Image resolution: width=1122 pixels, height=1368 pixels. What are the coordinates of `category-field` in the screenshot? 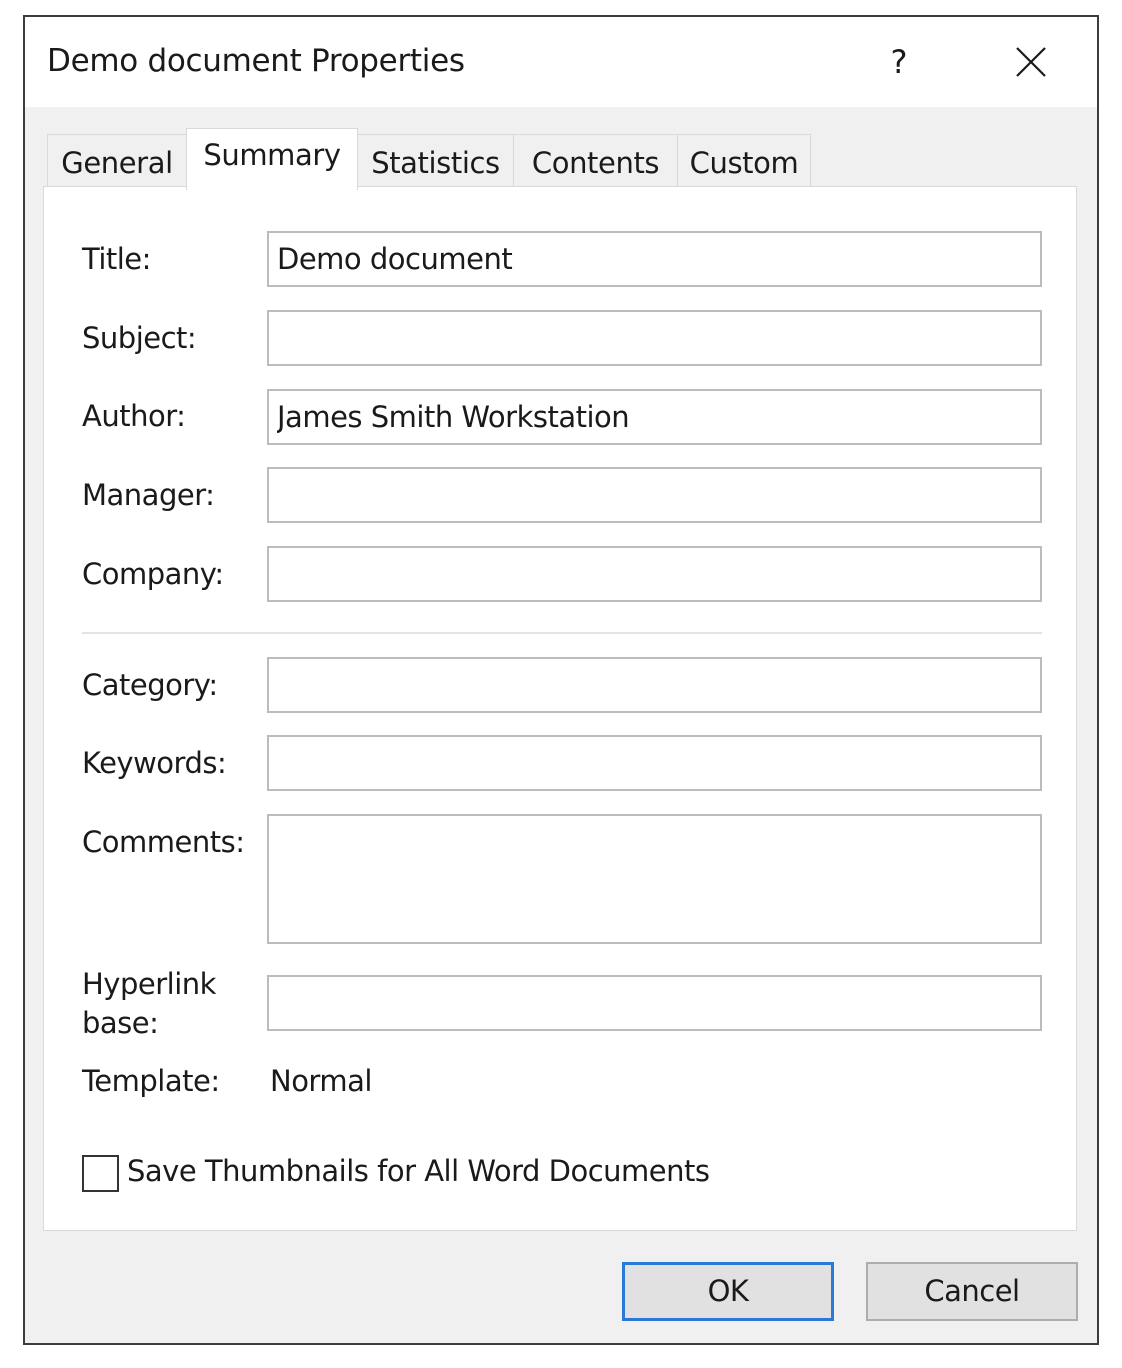 It's located at (654, 685).